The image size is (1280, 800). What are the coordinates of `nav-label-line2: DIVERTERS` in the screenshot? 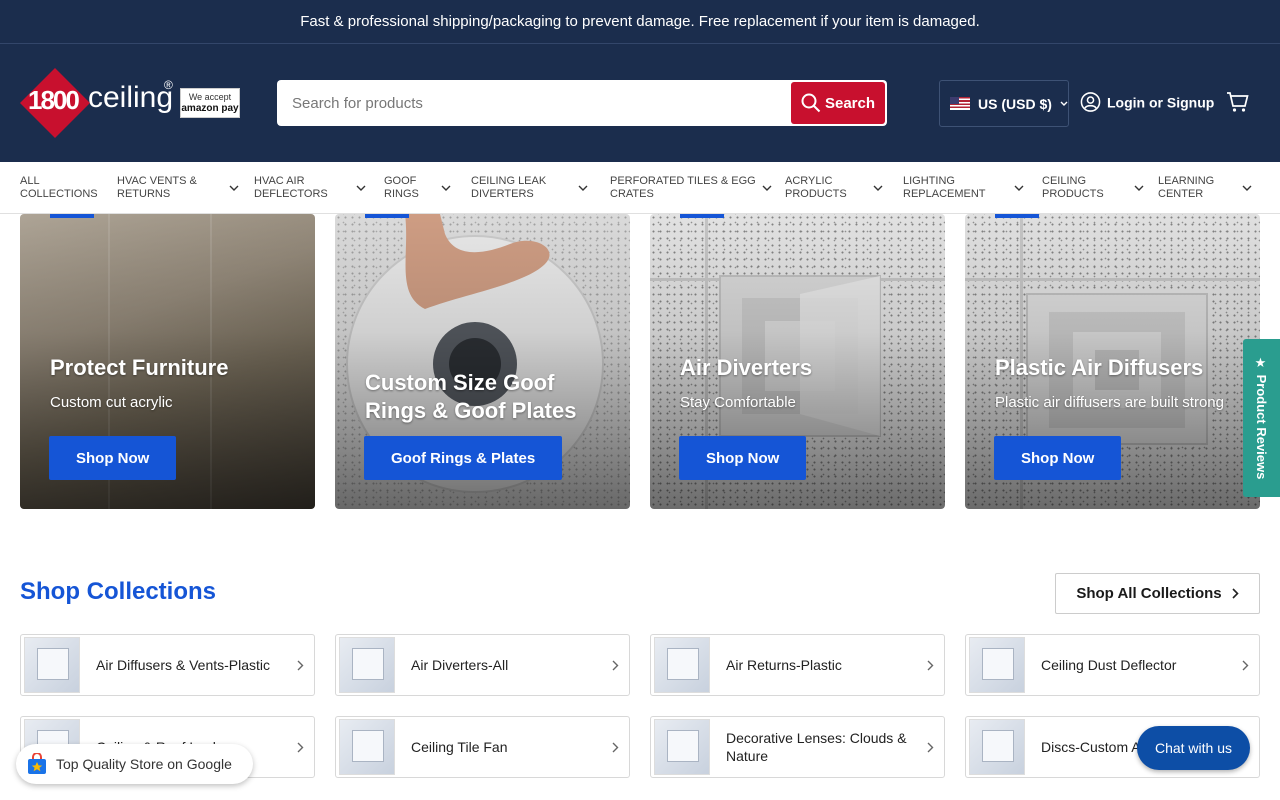 It's located at (502, 193).